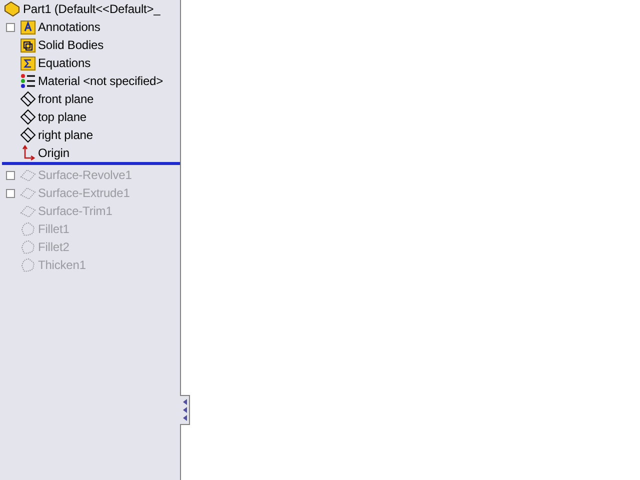 This screenshot has width=640, height=480. Describe the element at coordinates (54, 153) in the screenshot. I see `tree-item: Origin` at that location.